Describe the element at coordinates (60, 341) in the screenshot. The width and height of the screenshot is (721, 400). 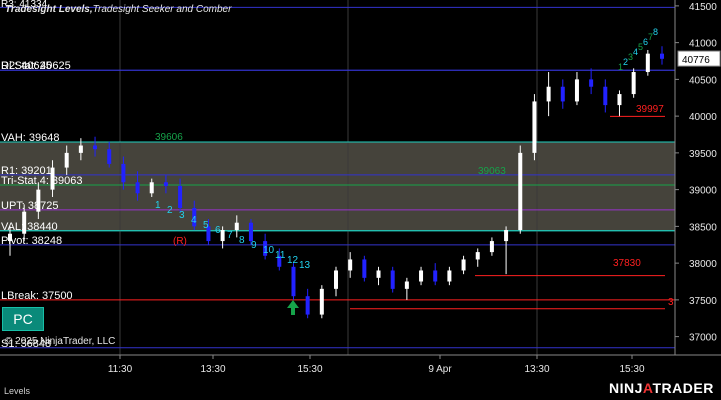
I see `copyright-text: © 2025 NinjaTrader, LLC` at that location.